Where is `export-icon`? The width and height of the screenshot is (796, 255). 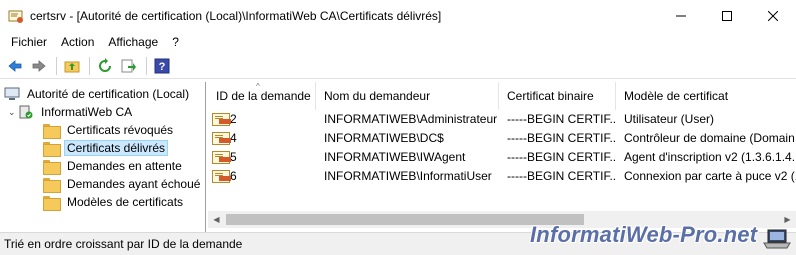 export-icon is located at coordinates (128, 65).